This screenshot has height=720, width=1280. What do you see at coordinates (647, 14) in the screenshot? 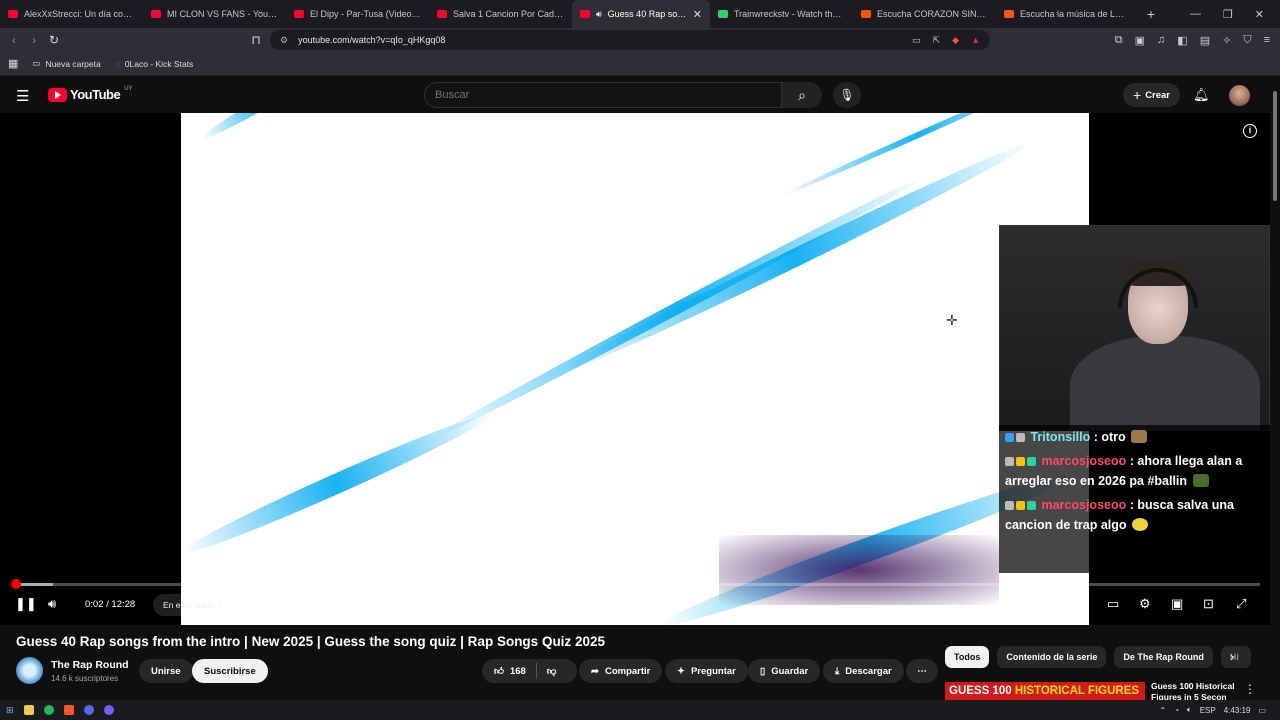
I see `tab-title: Guess 40 Rap songs fr` at bounding box center [647, 14].